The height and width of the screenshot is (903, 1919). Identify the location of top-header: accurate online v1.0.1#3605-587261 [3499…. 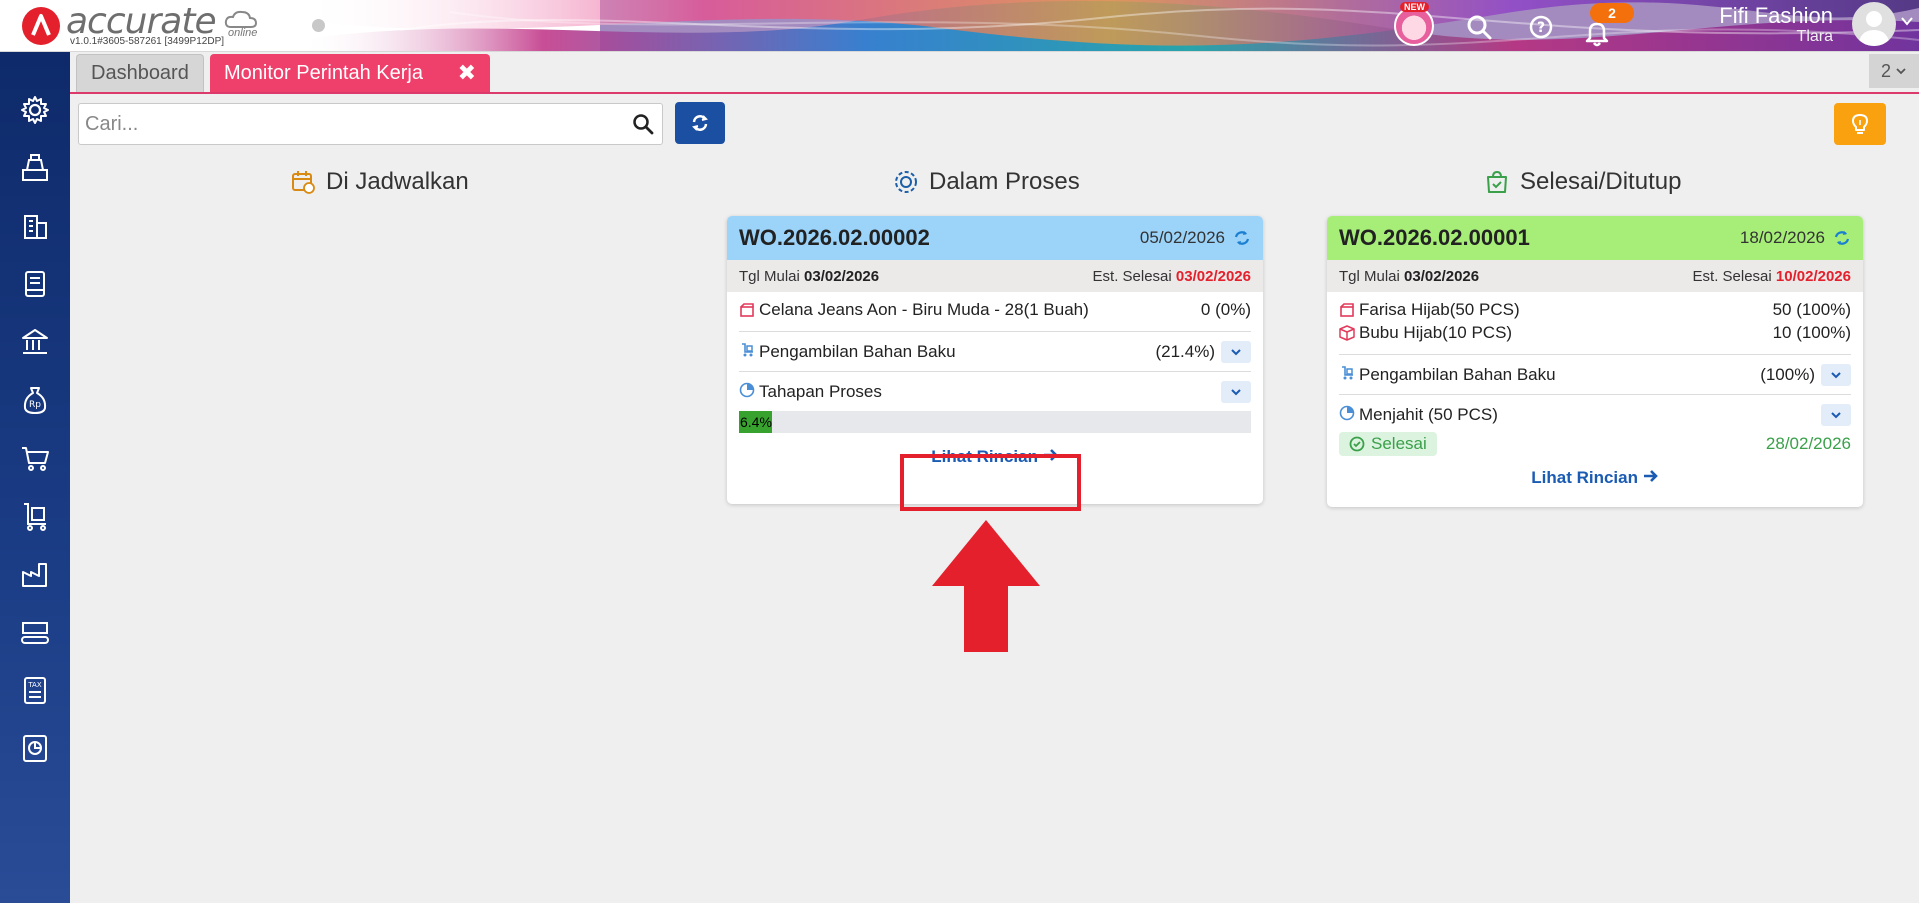
(959, 26).